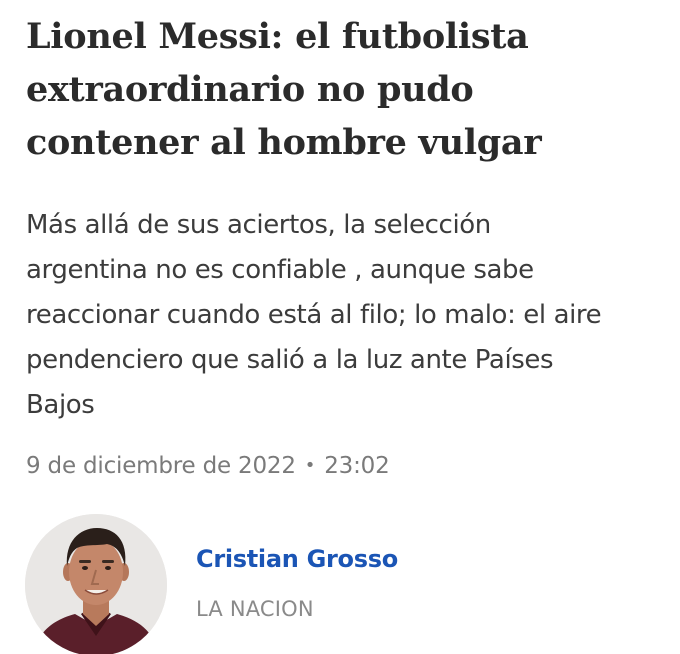 This screenshot has height=654, width=680. Describe the element at coordinates (258, 225) in the screenshot. I see `subtitle-line: Más allá de sus aciertos, la selección` at that location.